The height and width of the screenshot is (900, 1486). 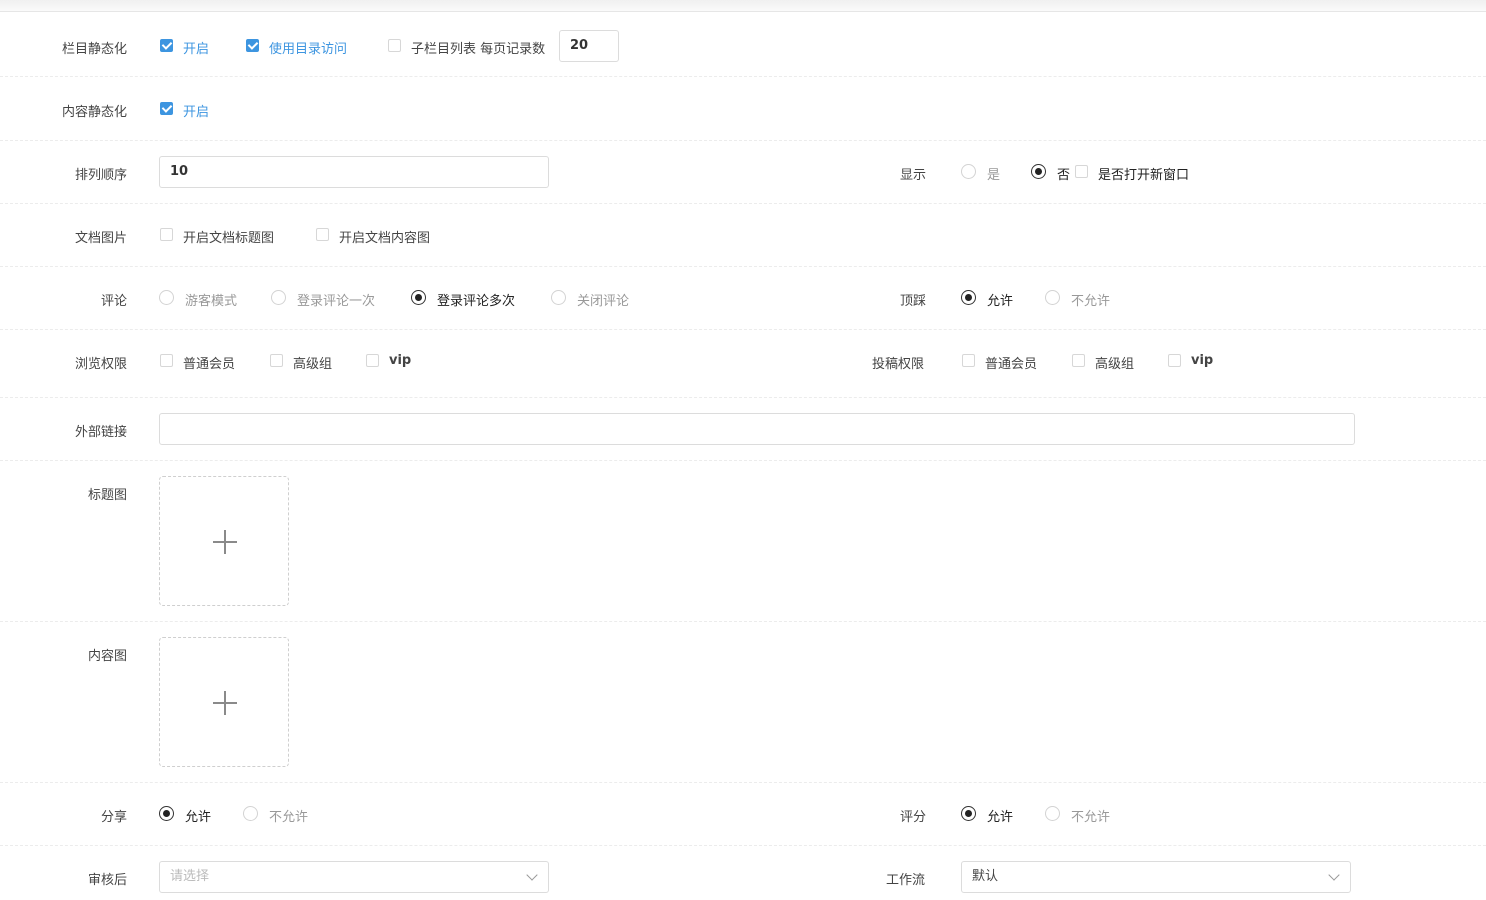 I want to click on browse-senior-checkbox, so click(x=276, y=360).